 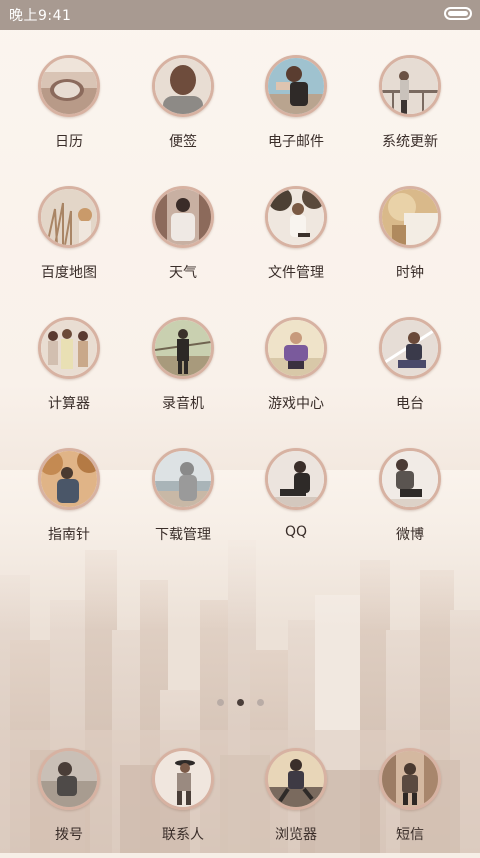 I want to click on app-label-email: 电子邮件, so click(x=296, y=142).